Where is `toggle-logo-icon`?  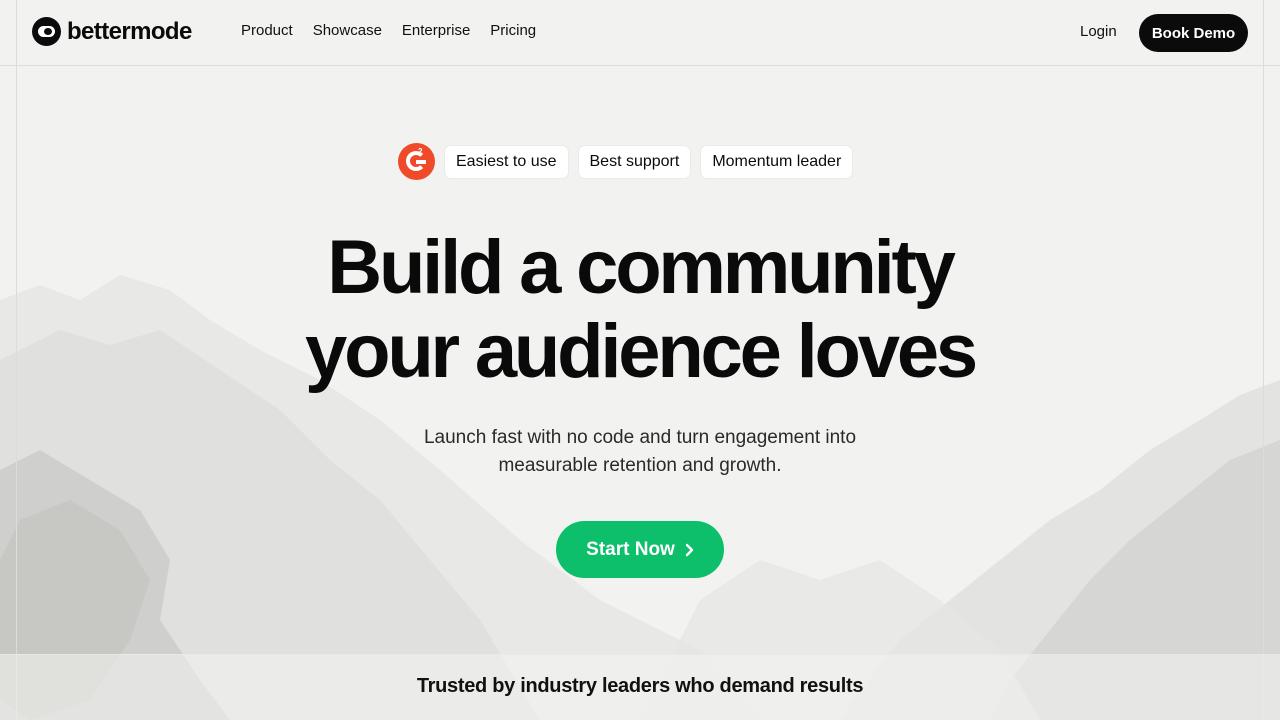 toggle-logo-icon is located at coordinates (46, 31).